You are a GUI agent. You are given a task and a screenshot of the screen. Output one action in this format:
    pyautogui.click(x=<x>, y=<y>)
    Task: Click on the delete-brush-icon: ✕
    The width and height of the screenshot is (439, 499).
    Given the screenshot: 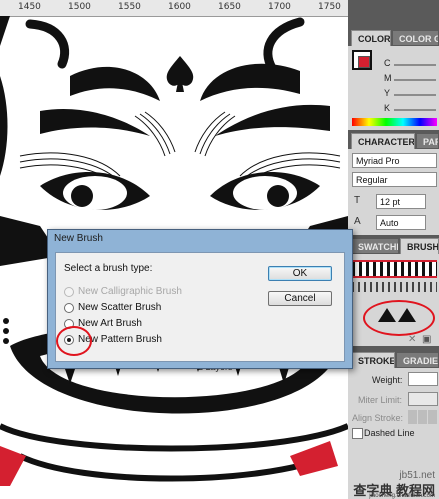 What is the action you would take?
    pyautogui.click(x=412, y=339)
    